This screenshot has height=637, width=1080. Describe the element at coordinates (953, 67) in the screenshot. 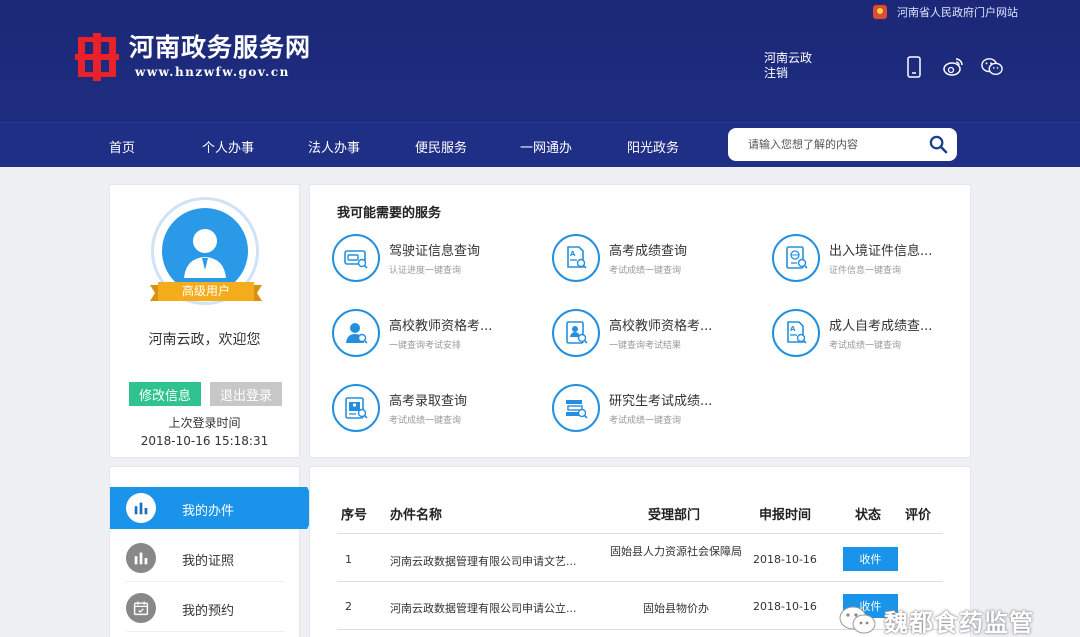

I see `weibo-icon` at that location.